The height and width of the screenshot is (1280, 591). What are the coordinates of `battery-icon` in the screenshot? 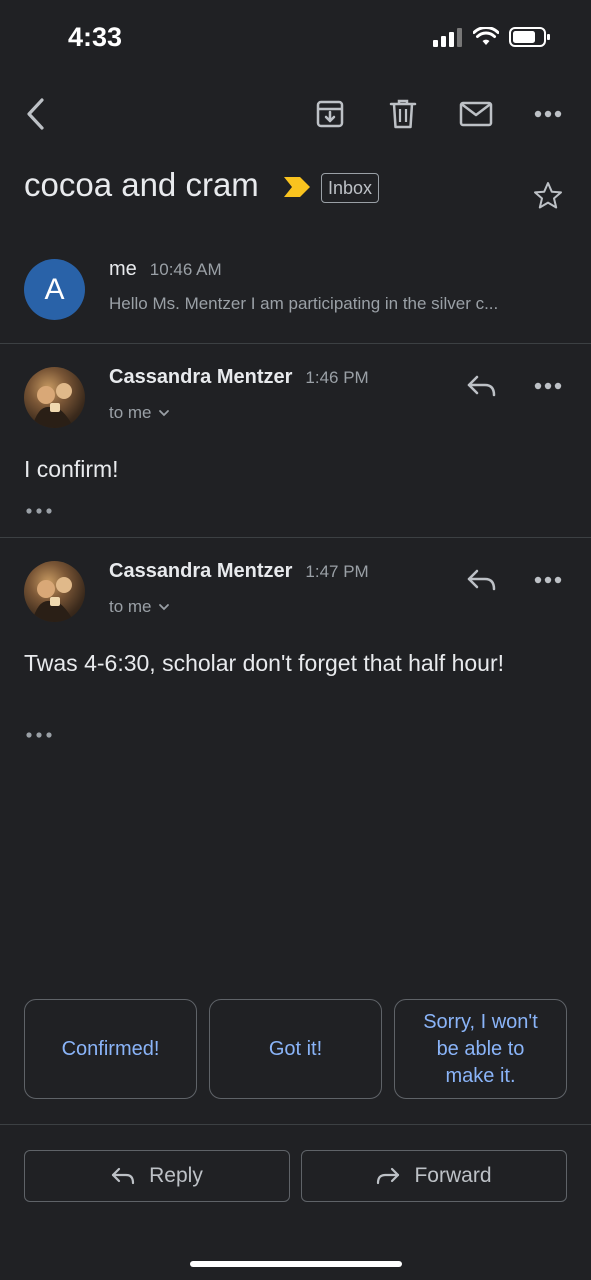 It's located at (529, 37).